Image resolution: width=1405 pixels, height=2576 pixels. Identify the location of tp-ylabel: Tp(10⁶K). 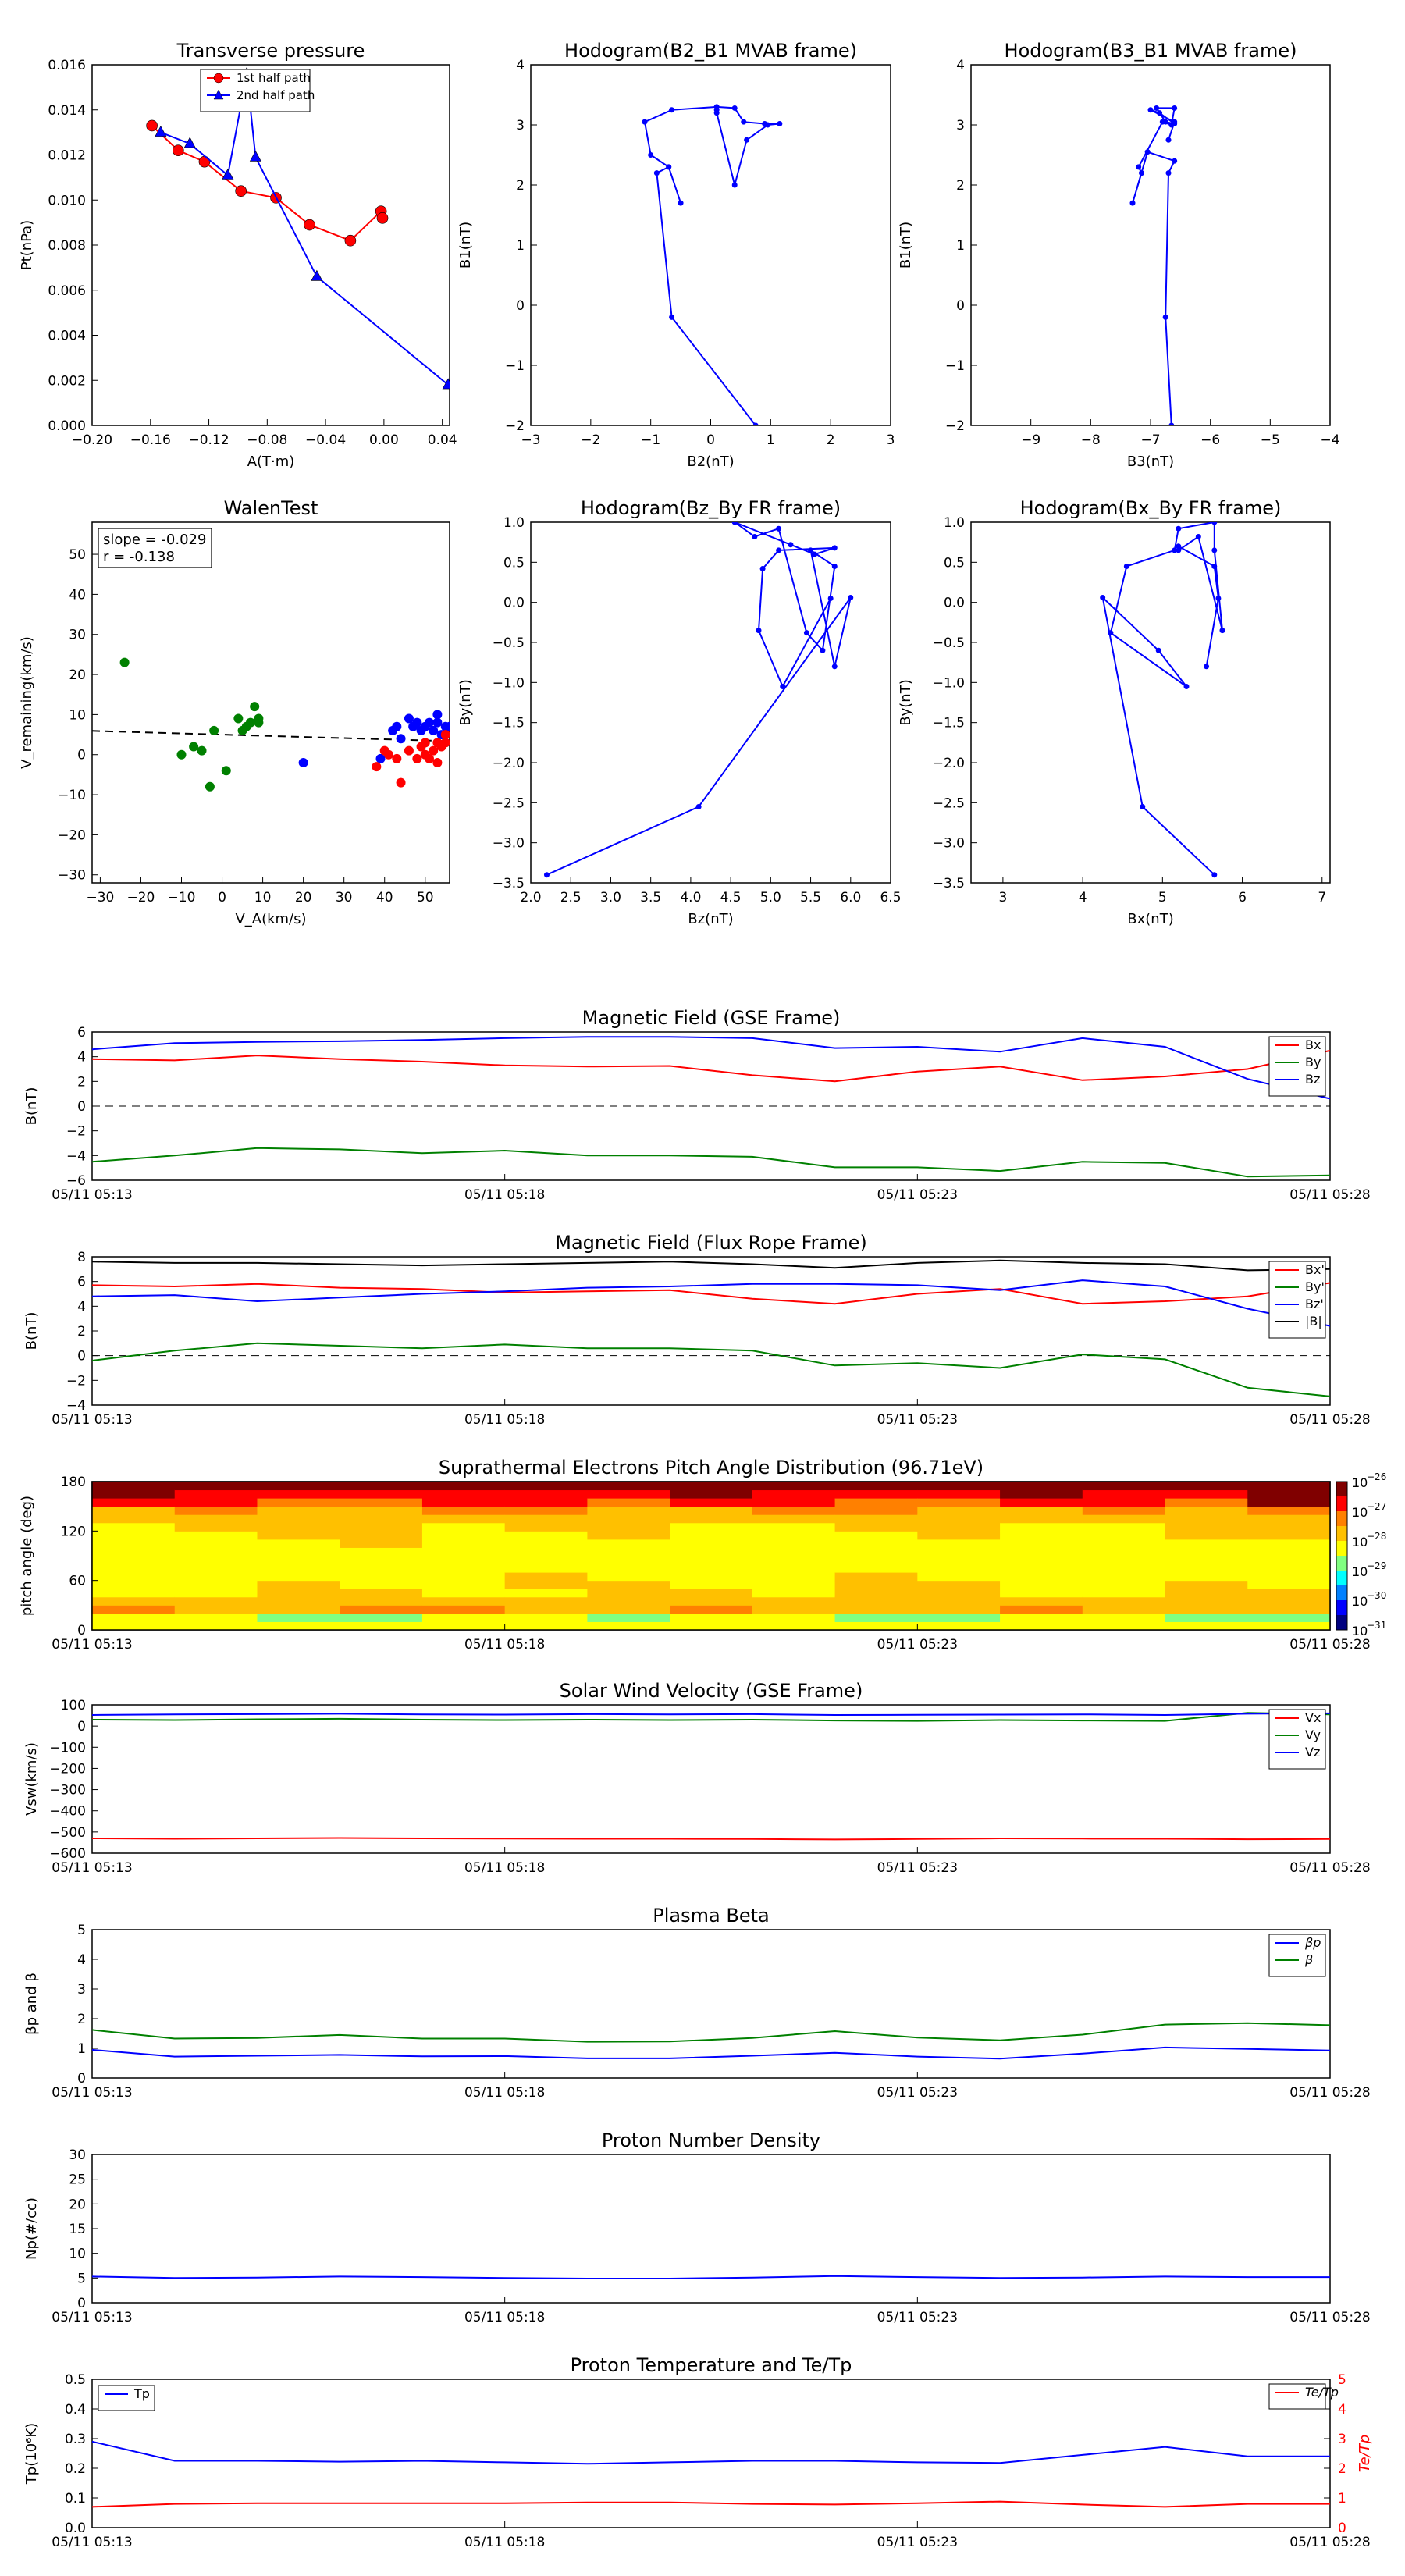
(32, 2454).